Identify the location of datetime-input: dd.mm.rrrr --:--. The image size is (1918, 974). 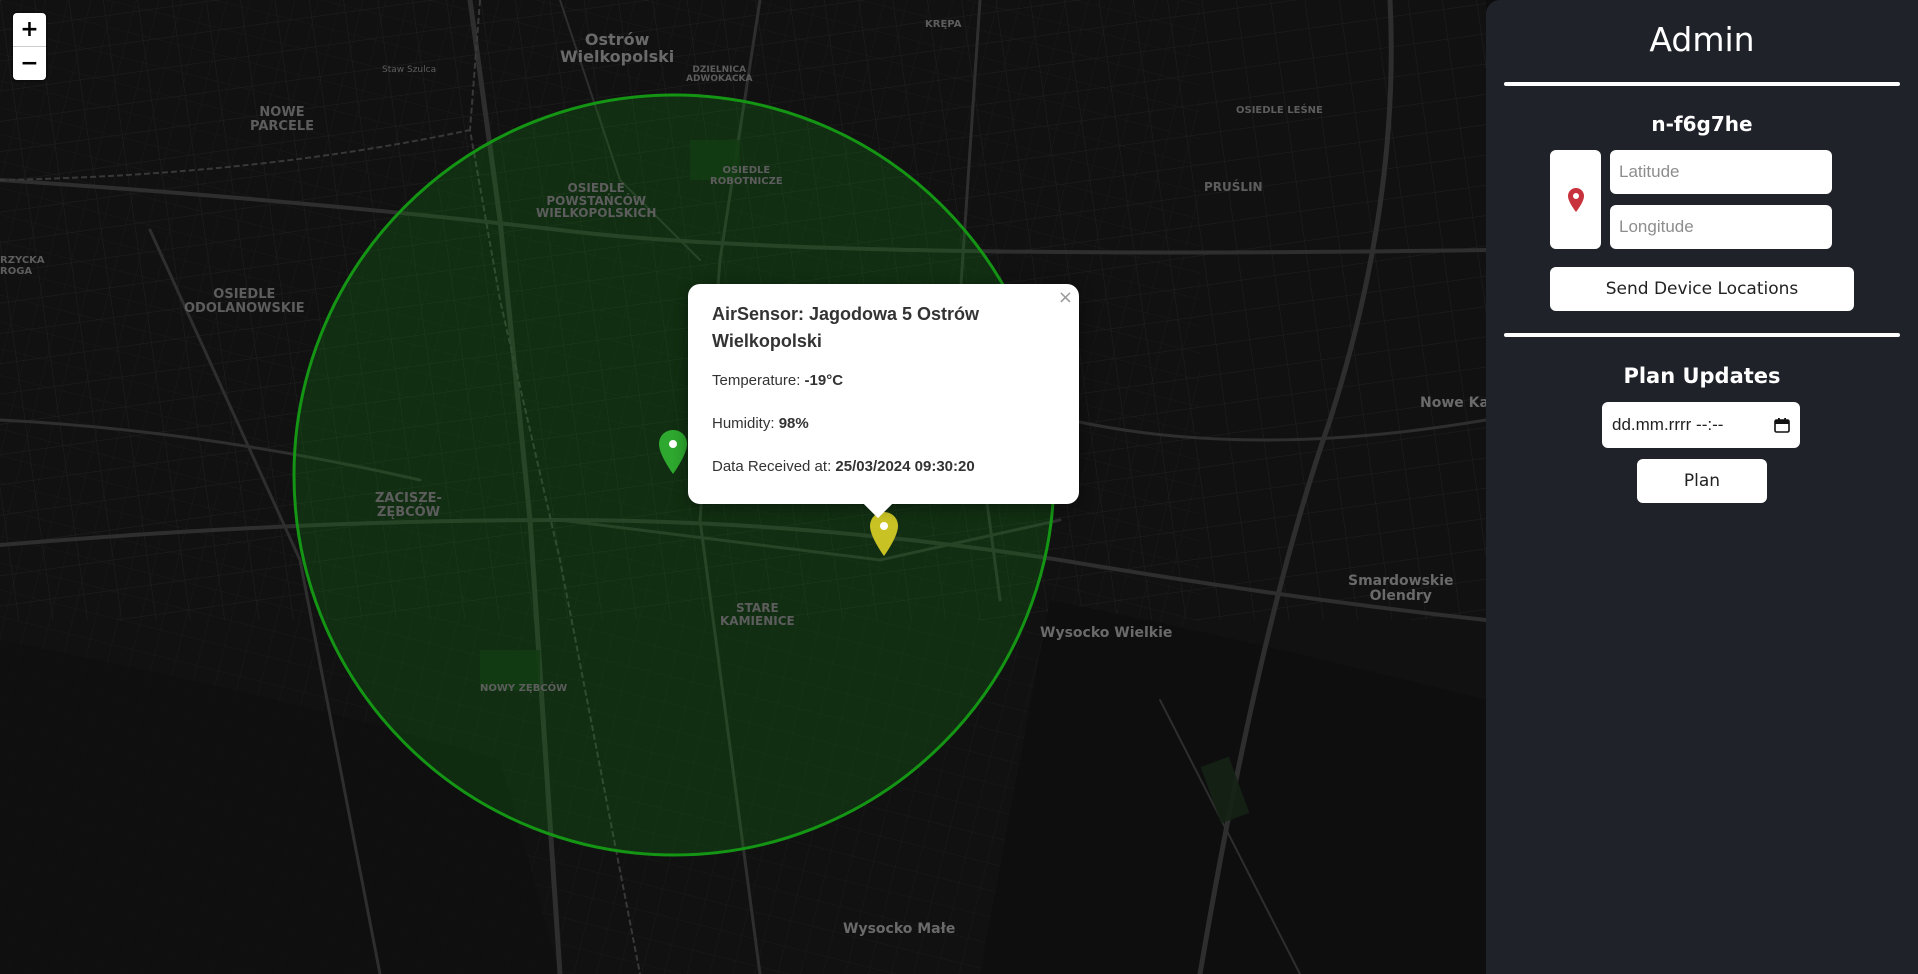
(1701, 425).